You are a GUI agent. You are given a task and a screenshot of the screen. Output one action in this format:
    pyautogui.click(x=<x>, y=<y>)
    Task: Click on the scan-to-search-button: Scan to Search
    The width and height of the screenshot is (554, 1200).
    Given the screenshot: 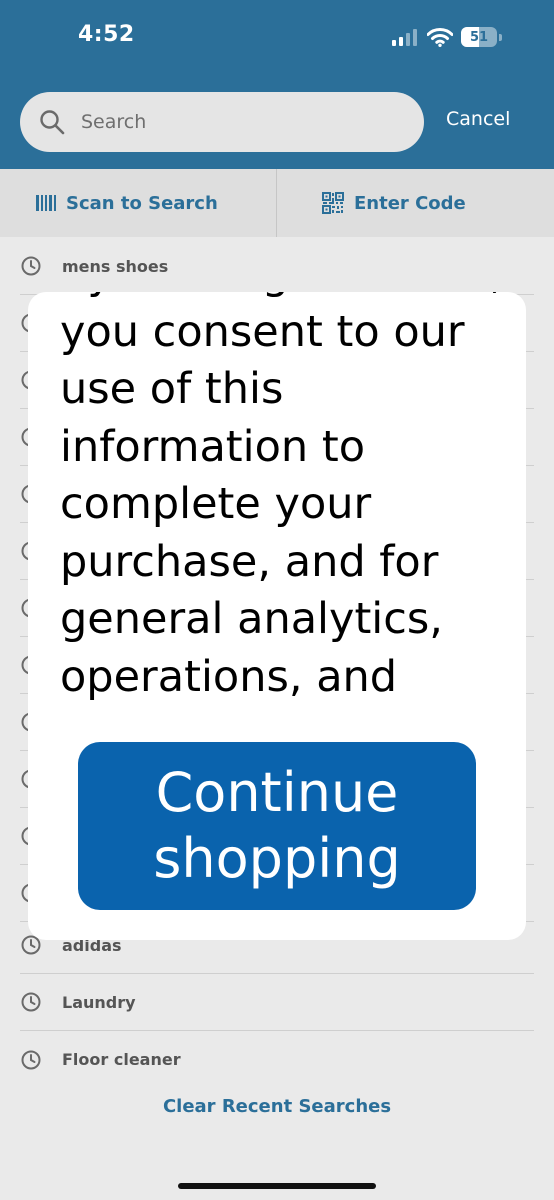 What is the action you would take?
    pyautogui.click(x=127, y=203)
    